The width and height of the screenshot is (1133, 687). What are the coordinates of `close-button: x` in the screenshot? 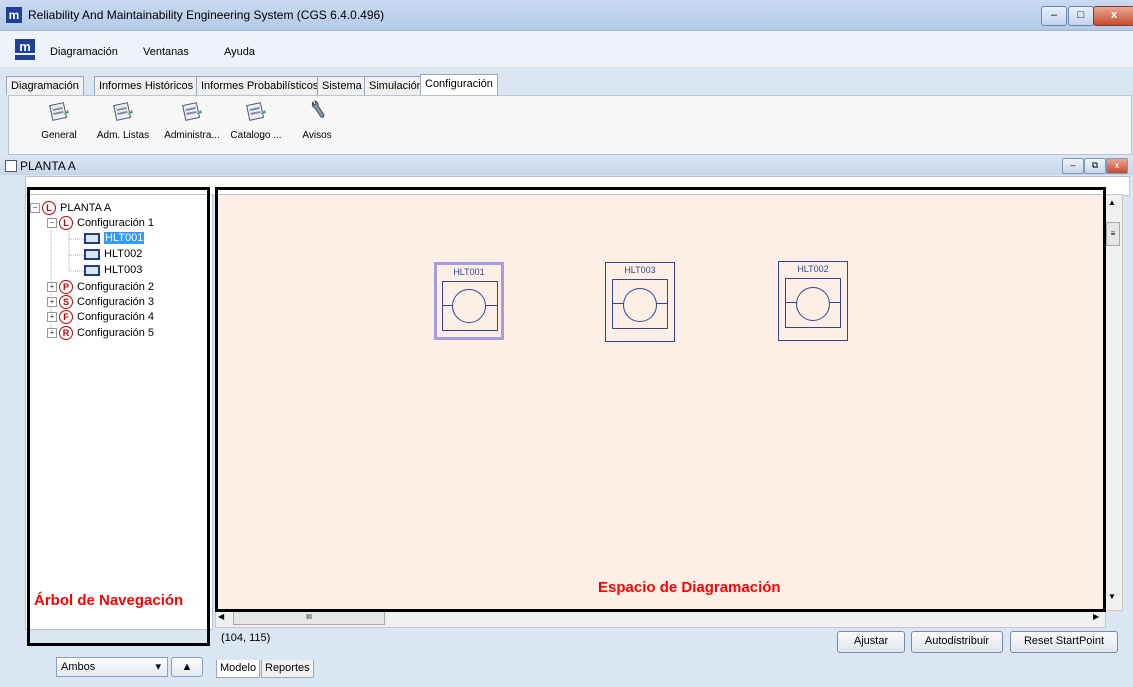 It's located at (1113, 16).